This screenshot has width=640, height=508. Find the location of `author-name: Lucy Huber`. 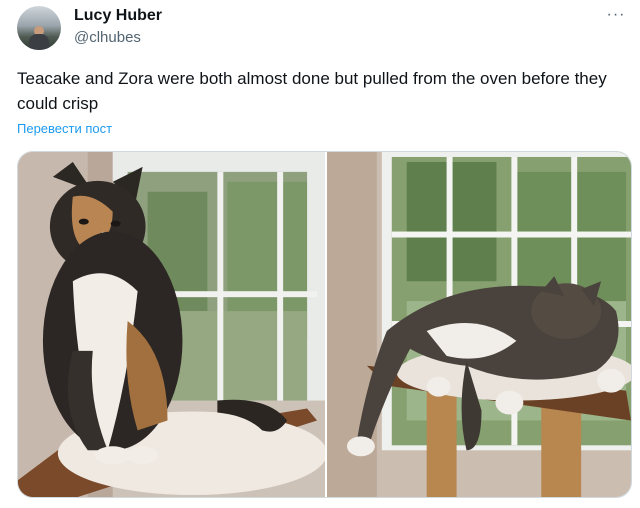

author-name: Lucy Huber is located at coordinates (118, 16).